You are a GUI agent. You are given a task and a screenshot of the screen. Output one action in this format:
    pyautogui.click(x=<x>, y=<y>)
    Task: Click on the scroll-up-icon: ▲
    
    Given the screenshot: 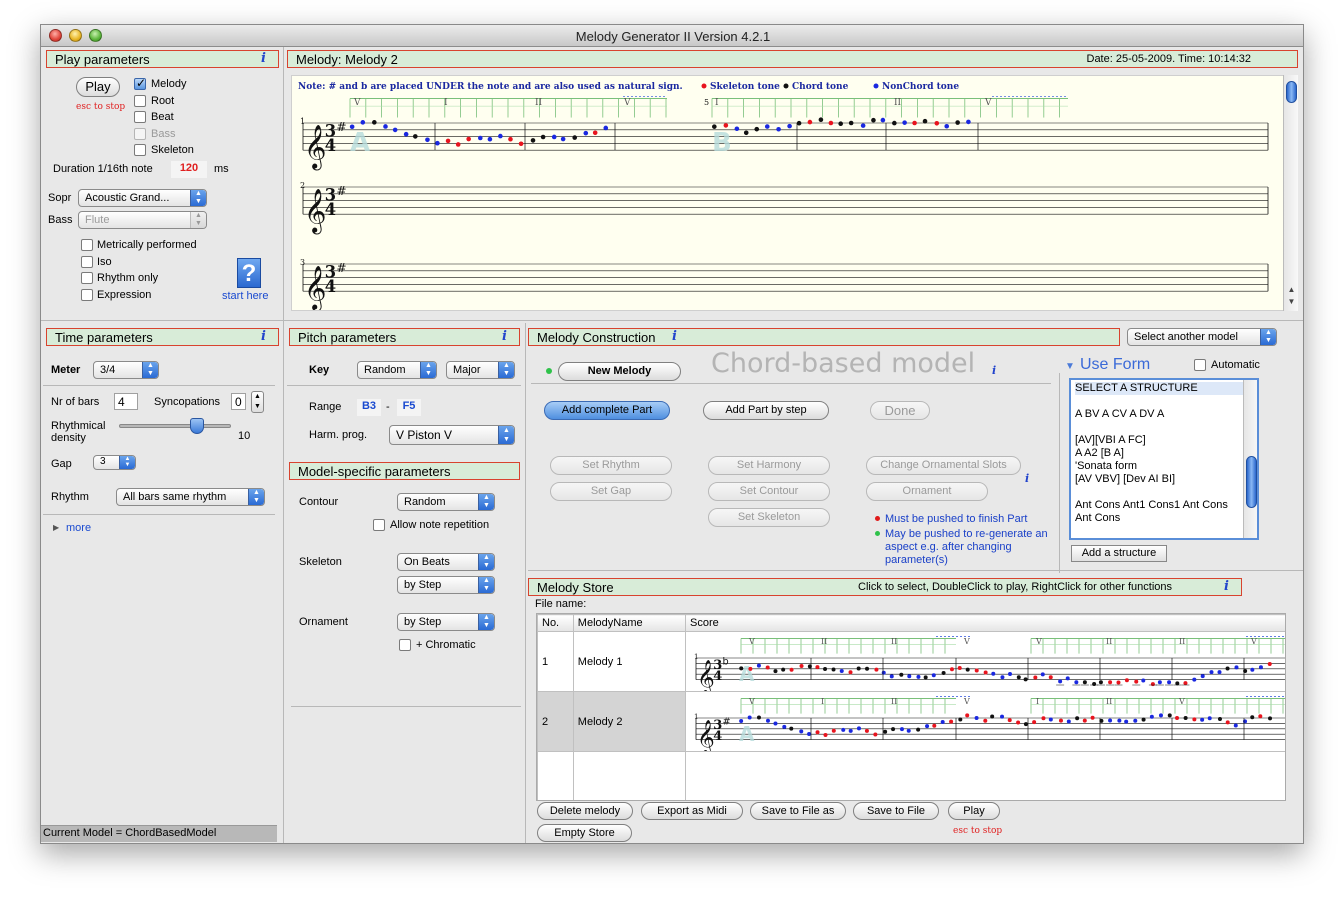 What is the action you would take?
    pyautogui.click(x=1291, y=291)
    